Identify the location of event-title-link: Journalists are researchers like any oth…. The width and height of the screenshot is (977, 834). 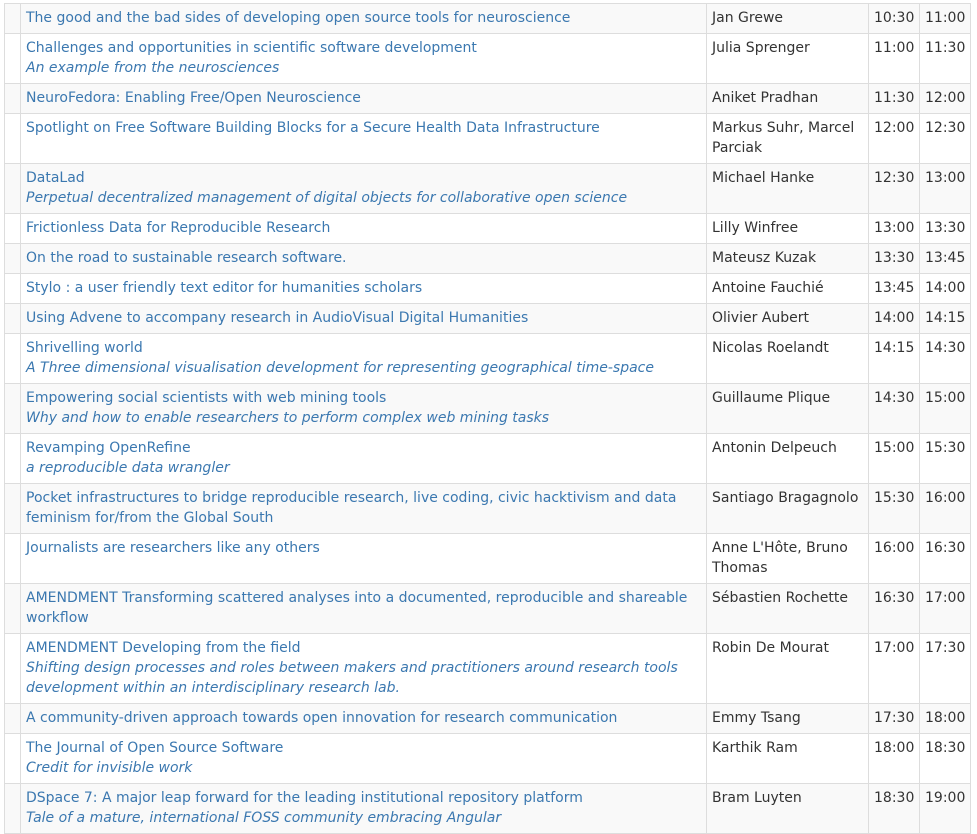
(364, 548).